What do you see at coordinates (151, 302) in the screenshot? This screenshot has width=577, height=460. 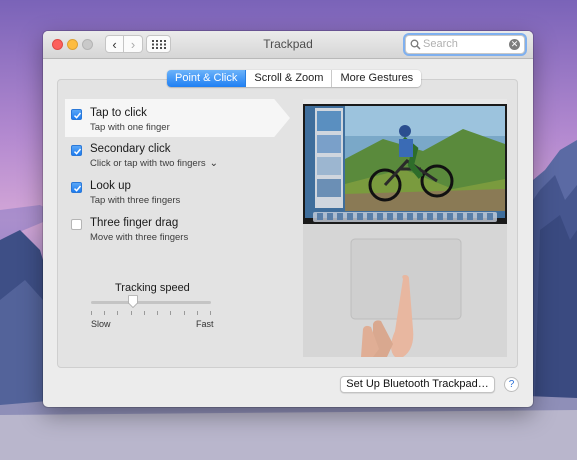 I see `tracking-speed-slider` at bounding box center [151, 302].